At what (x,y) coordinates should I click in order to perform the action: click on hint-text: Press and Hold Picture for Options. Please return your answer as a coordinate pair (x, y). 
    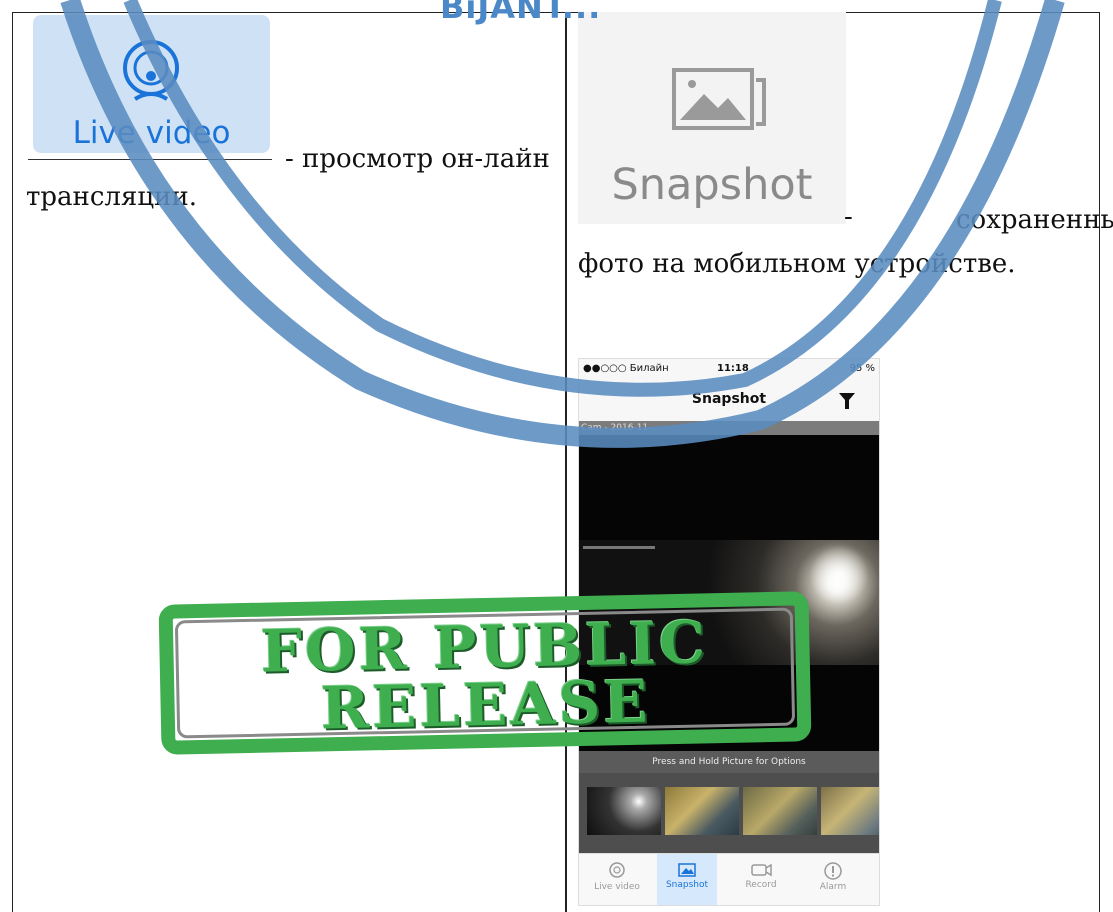
    Looking at the image, I should click on (729, 762).